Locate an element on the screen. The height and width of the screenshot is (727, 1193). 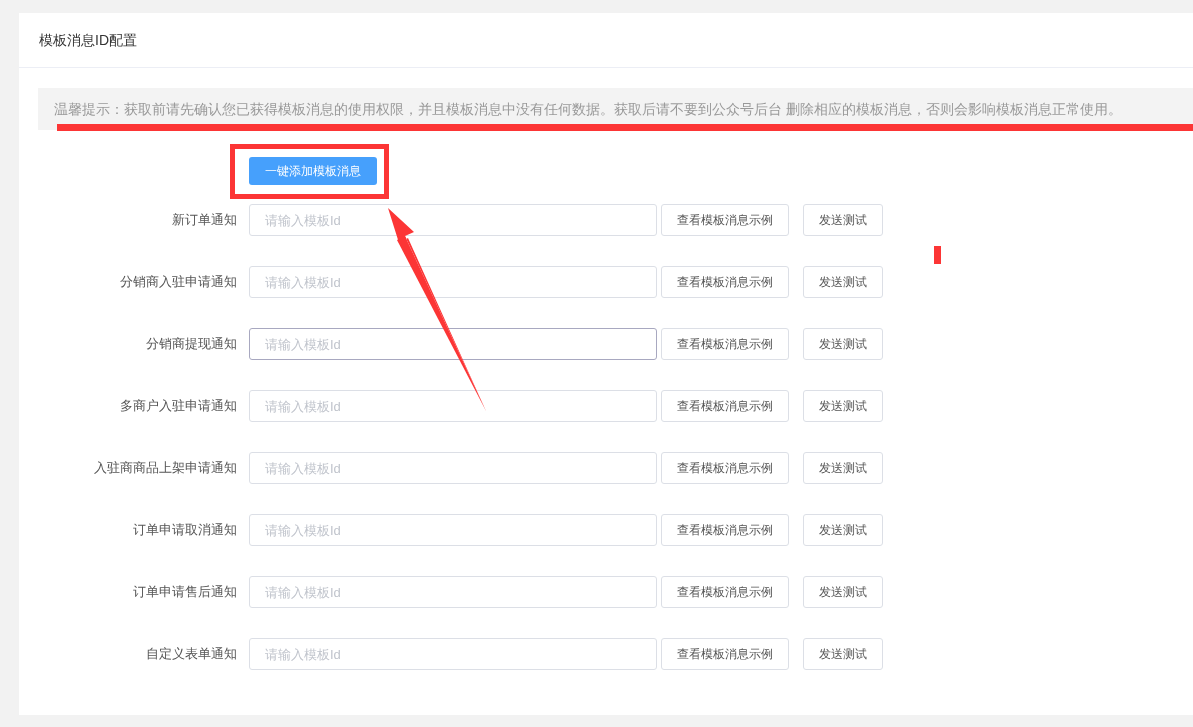
field-label: 订单申请售后通知 is located at coordinates (184, 592).